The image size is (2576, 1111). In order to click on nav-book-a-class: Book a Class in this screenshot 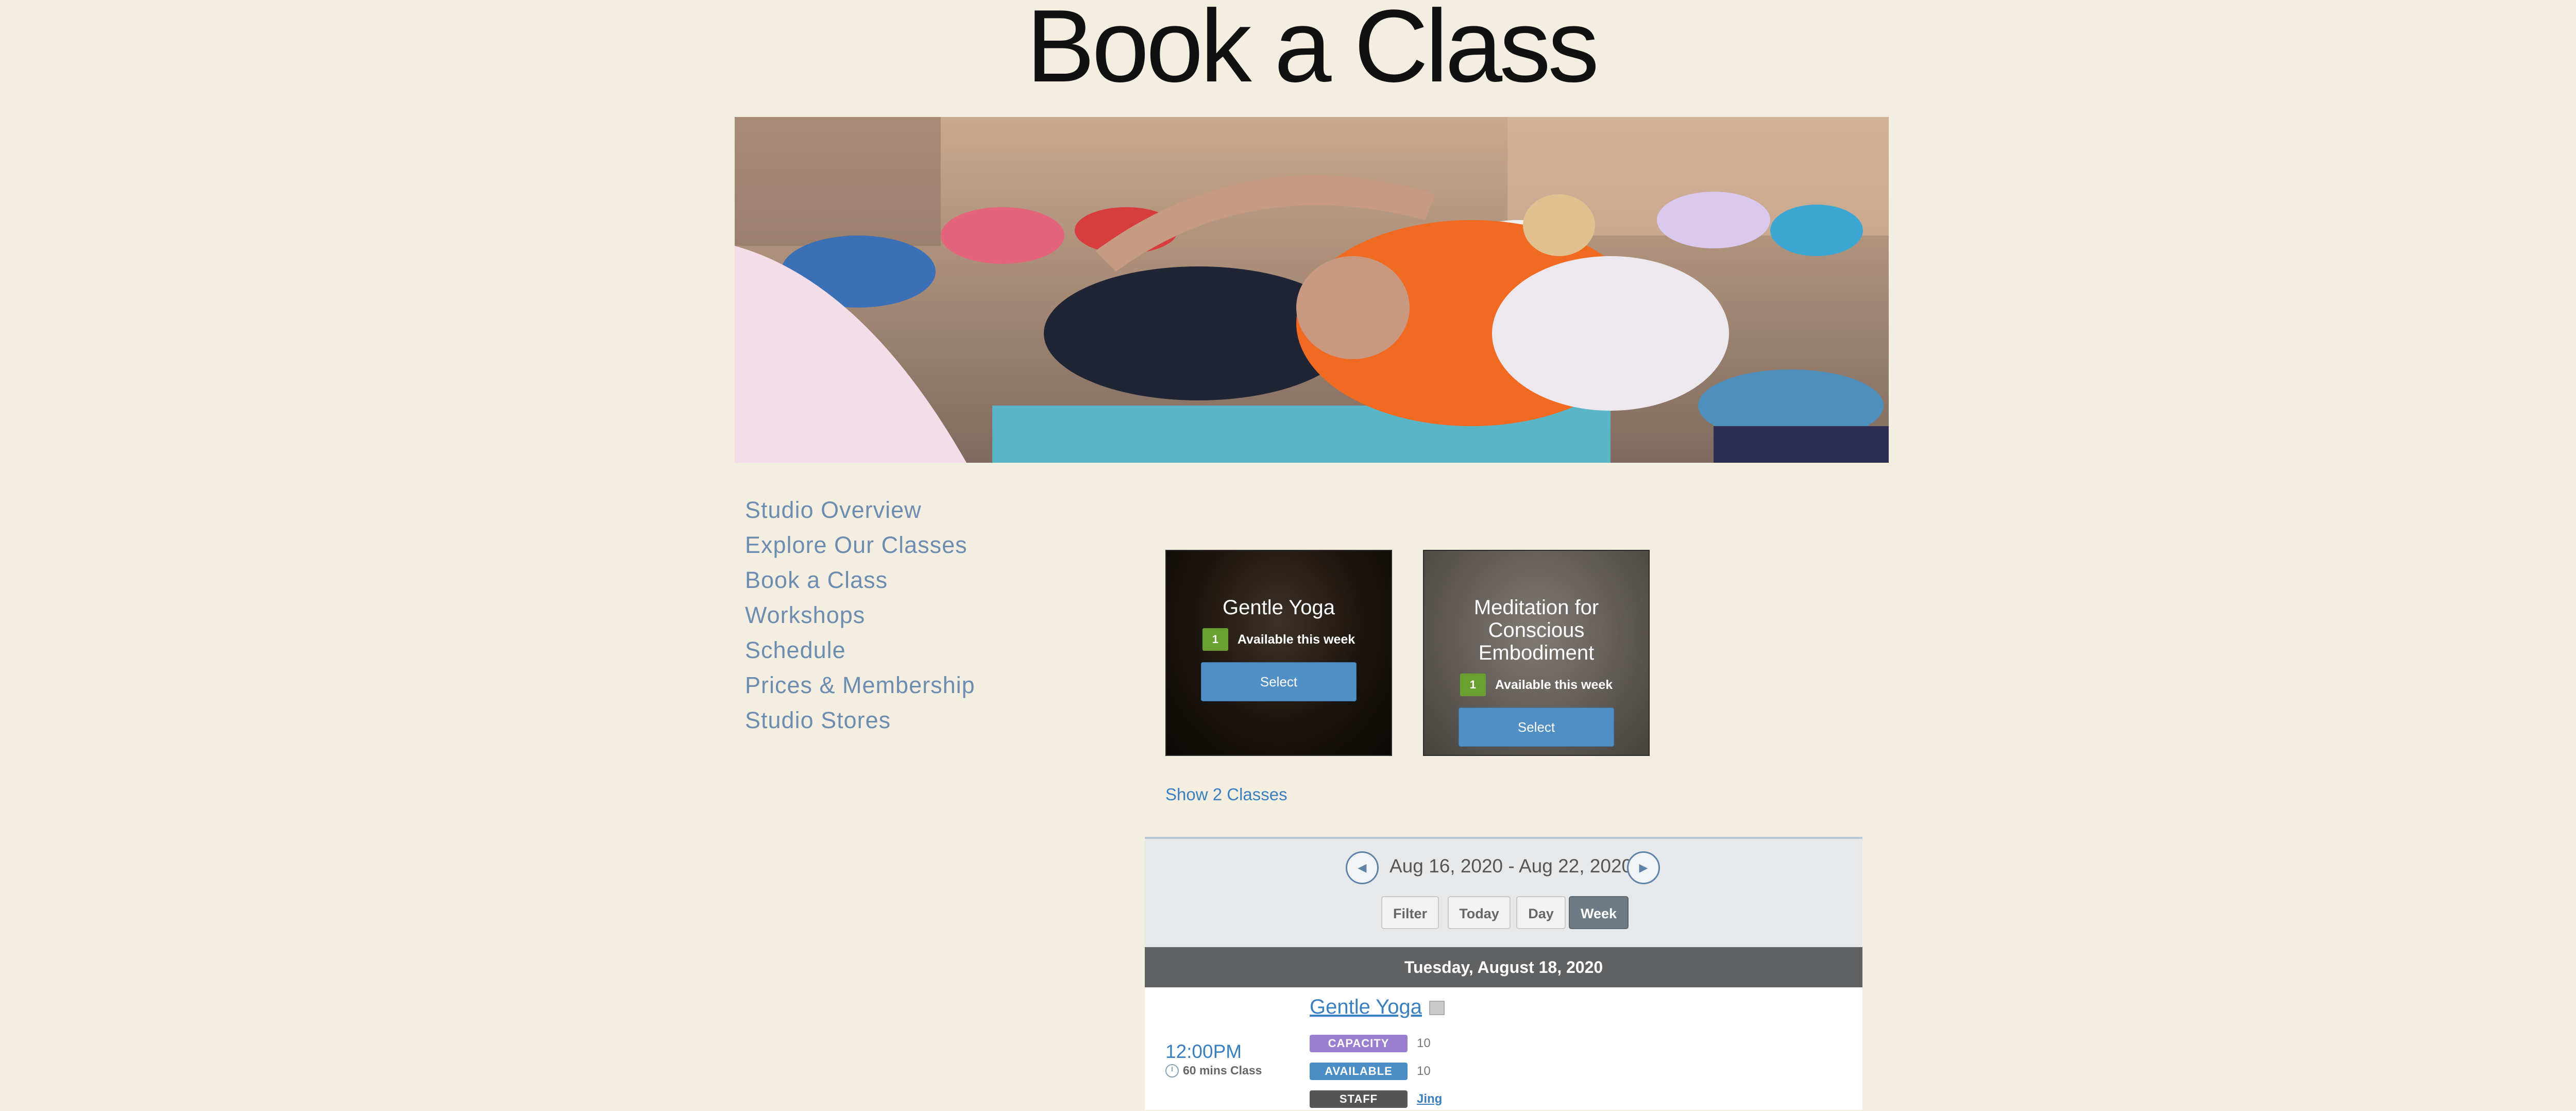, I will do `click(860, 580)`.